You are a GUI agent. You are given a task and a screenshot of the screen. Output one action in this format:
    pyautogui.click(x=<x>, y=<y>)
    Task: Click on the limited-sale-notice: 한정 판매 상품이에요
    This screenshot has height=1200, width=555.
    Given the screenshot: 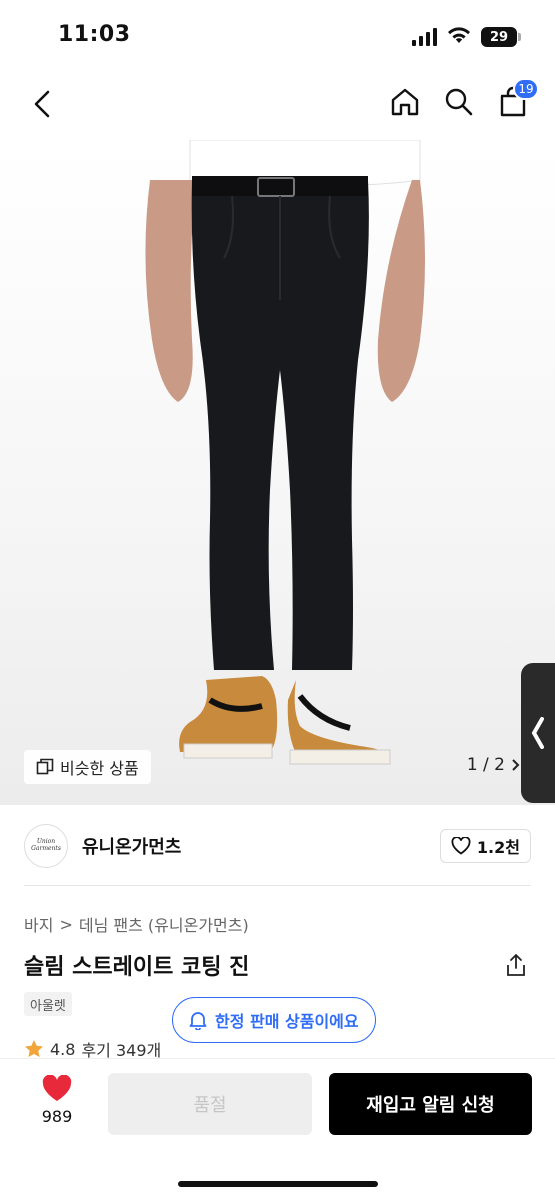 What is the action you would take?
    pyautogui.click(x=274, y=1020)
    